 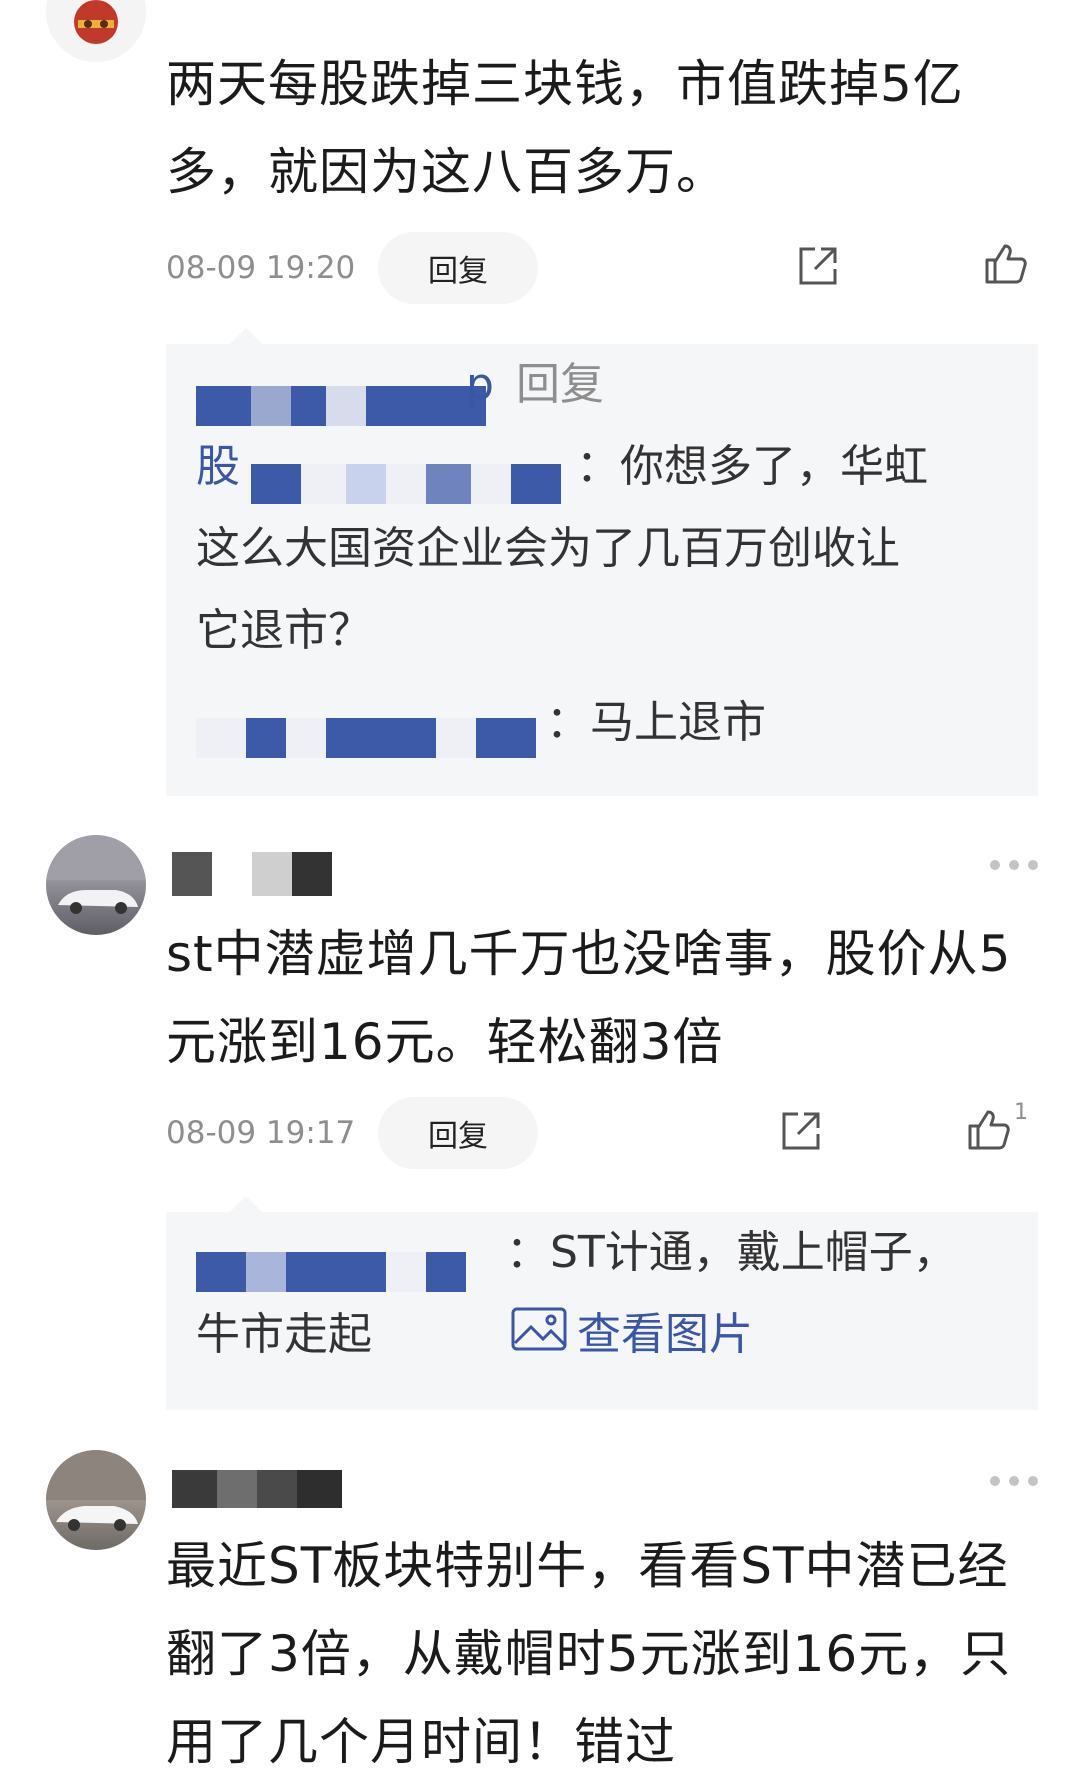 I want to click on comment-text: 两天每股跌掉三块钱，市值跌掉5亿多，就因为这八百多万。, so click(x=565, y=128).